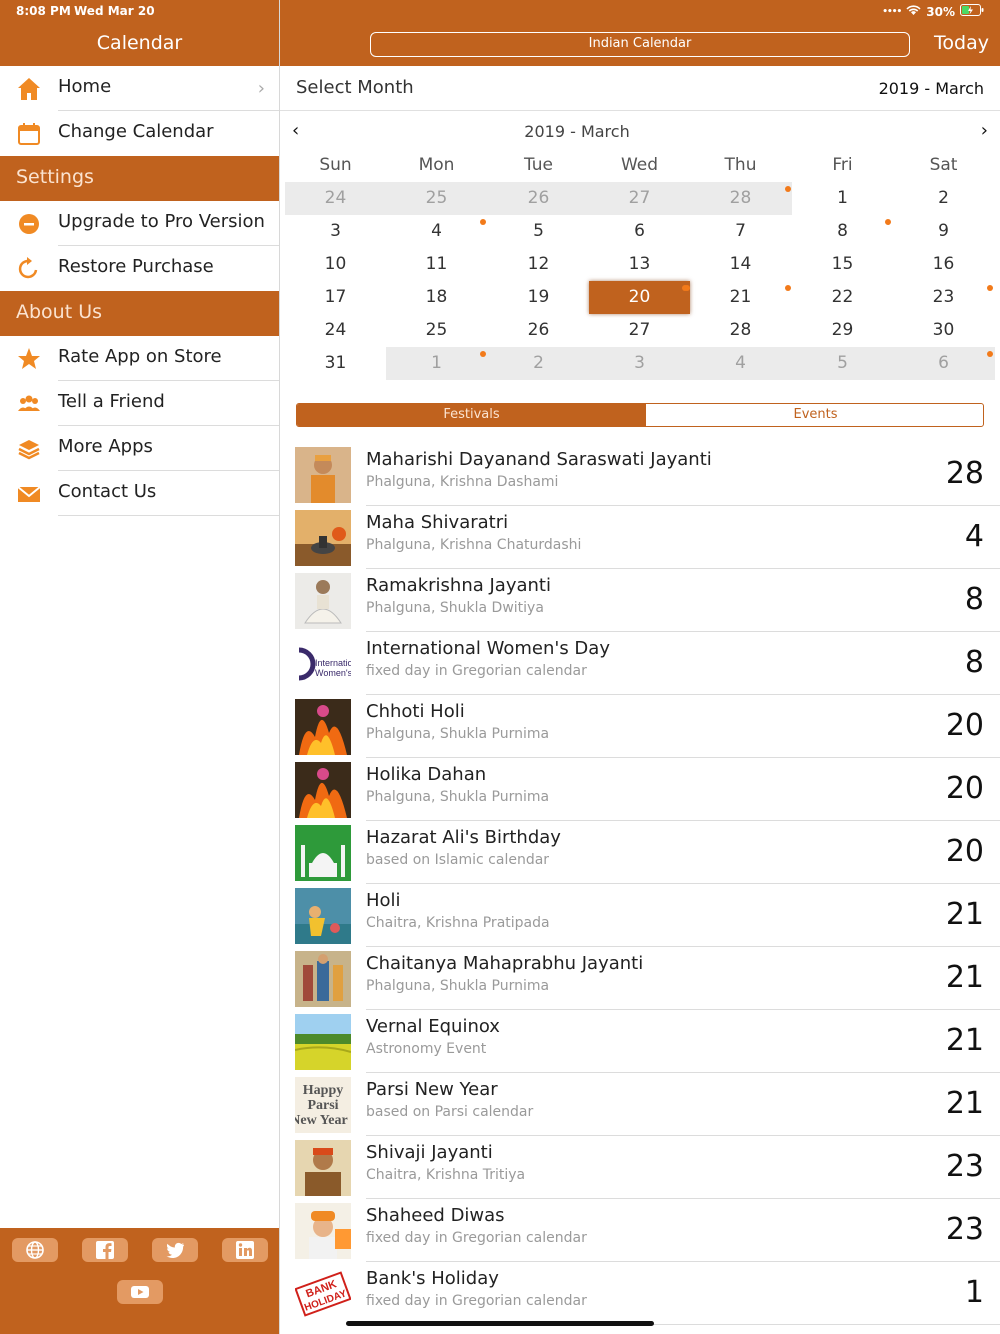  I want to click on home-icon, so click(29, 89).